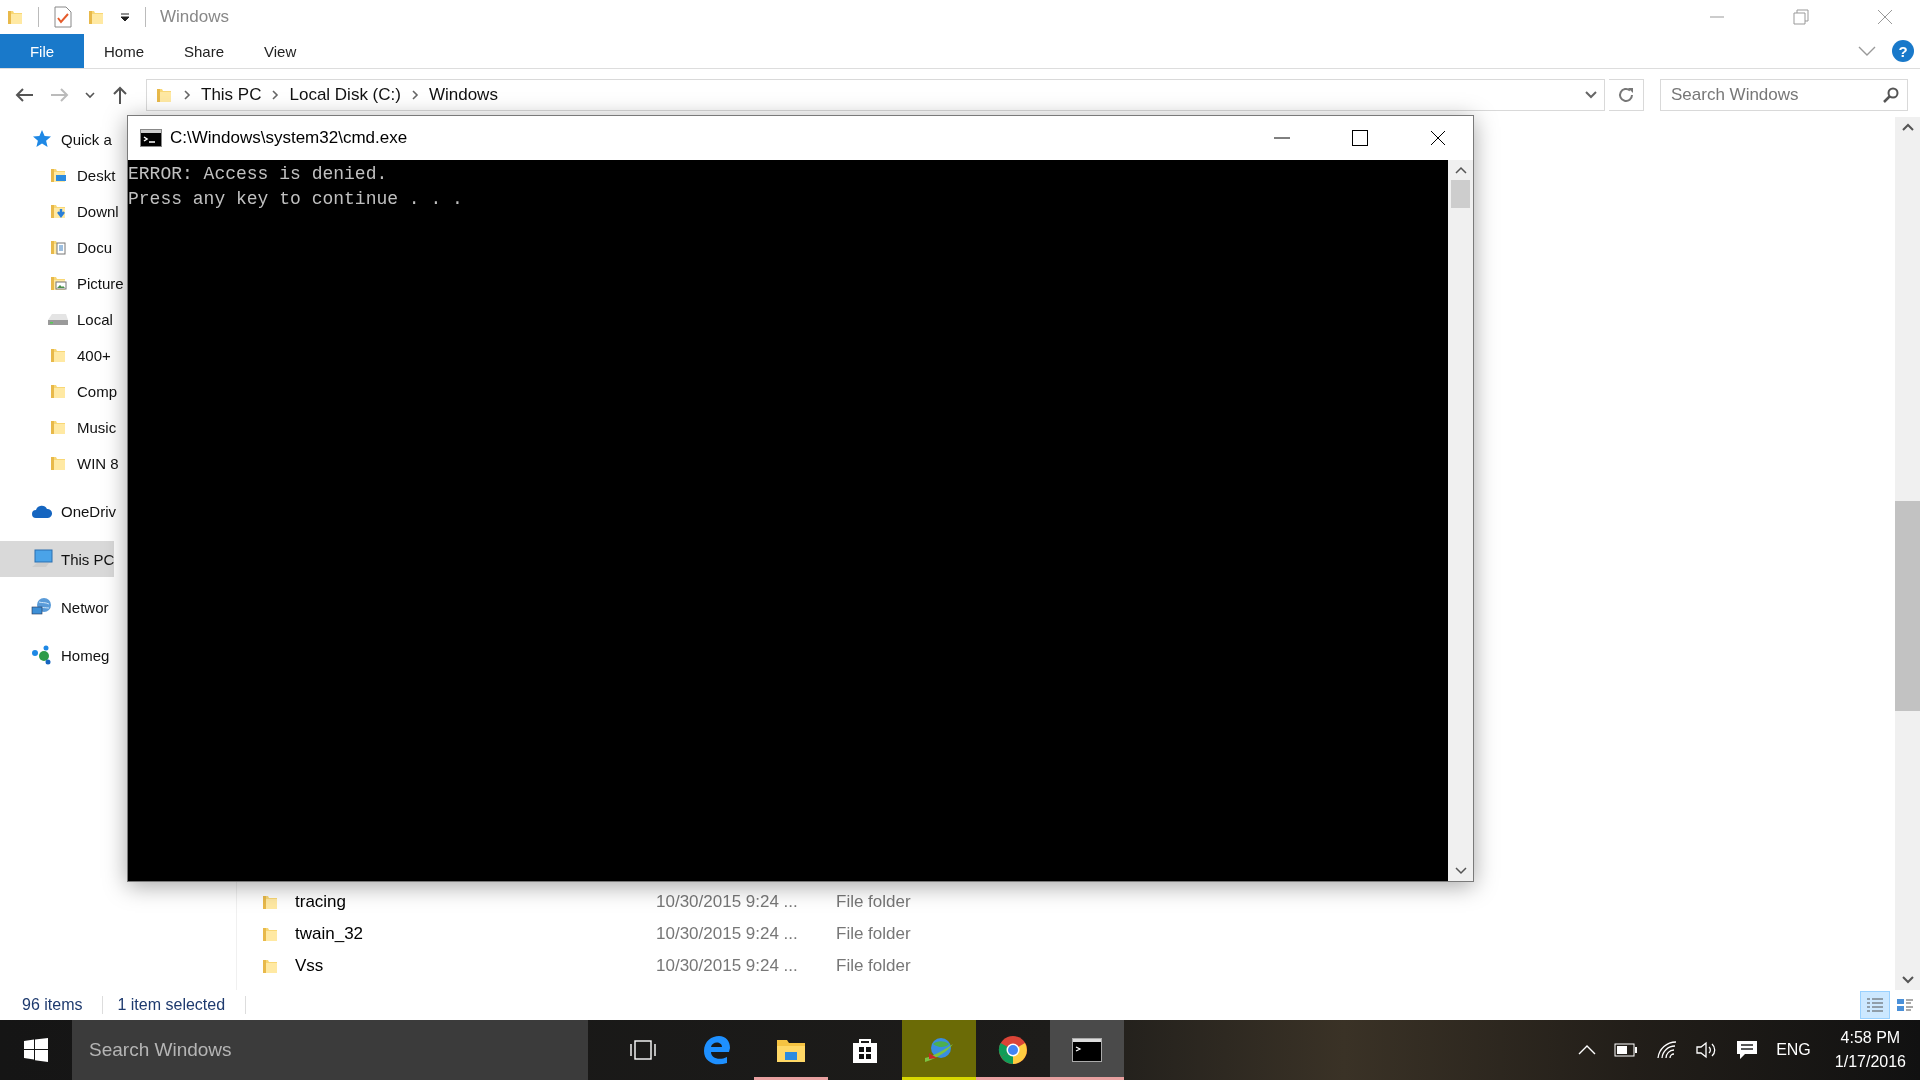  Describe the element at coordinates (56, 139) in the screenshot. I see `sidebar-item: Quick a` at that location.